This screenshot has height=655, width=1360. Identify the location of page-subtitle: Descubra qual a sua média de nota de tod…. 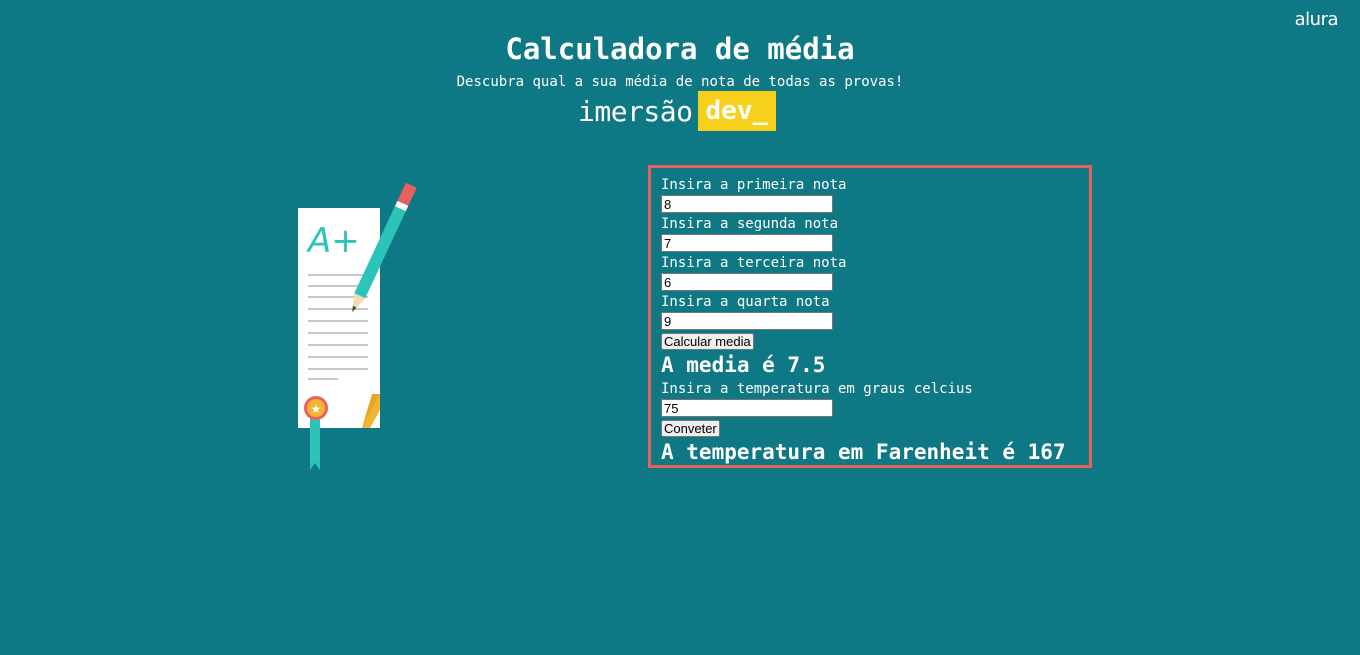
(680, 82).